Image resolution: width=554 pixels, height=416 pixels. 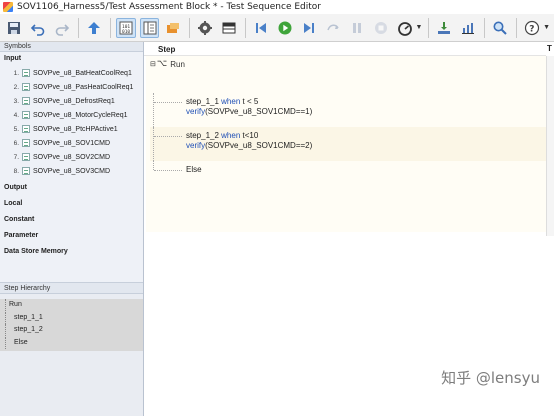 I want to click on input-symbol-item: 8. SOVPve_u8_SOV3CMD, so click(x=71, y=171).